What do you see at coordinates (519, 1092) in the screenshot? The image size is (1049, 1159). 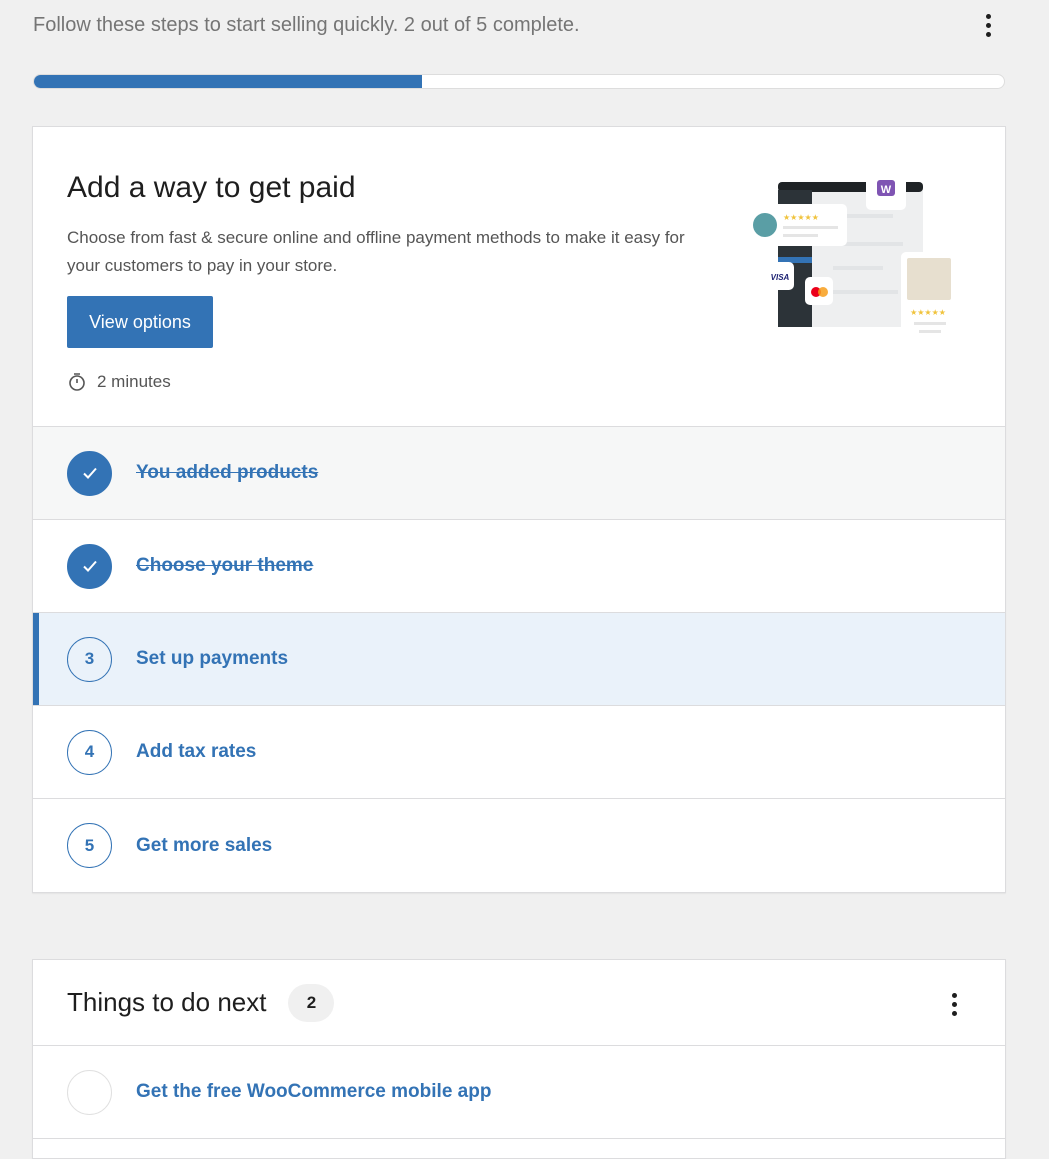 I see `list-item: Get the free WooCommerce mobile app` at bounding box center [519, 1092].